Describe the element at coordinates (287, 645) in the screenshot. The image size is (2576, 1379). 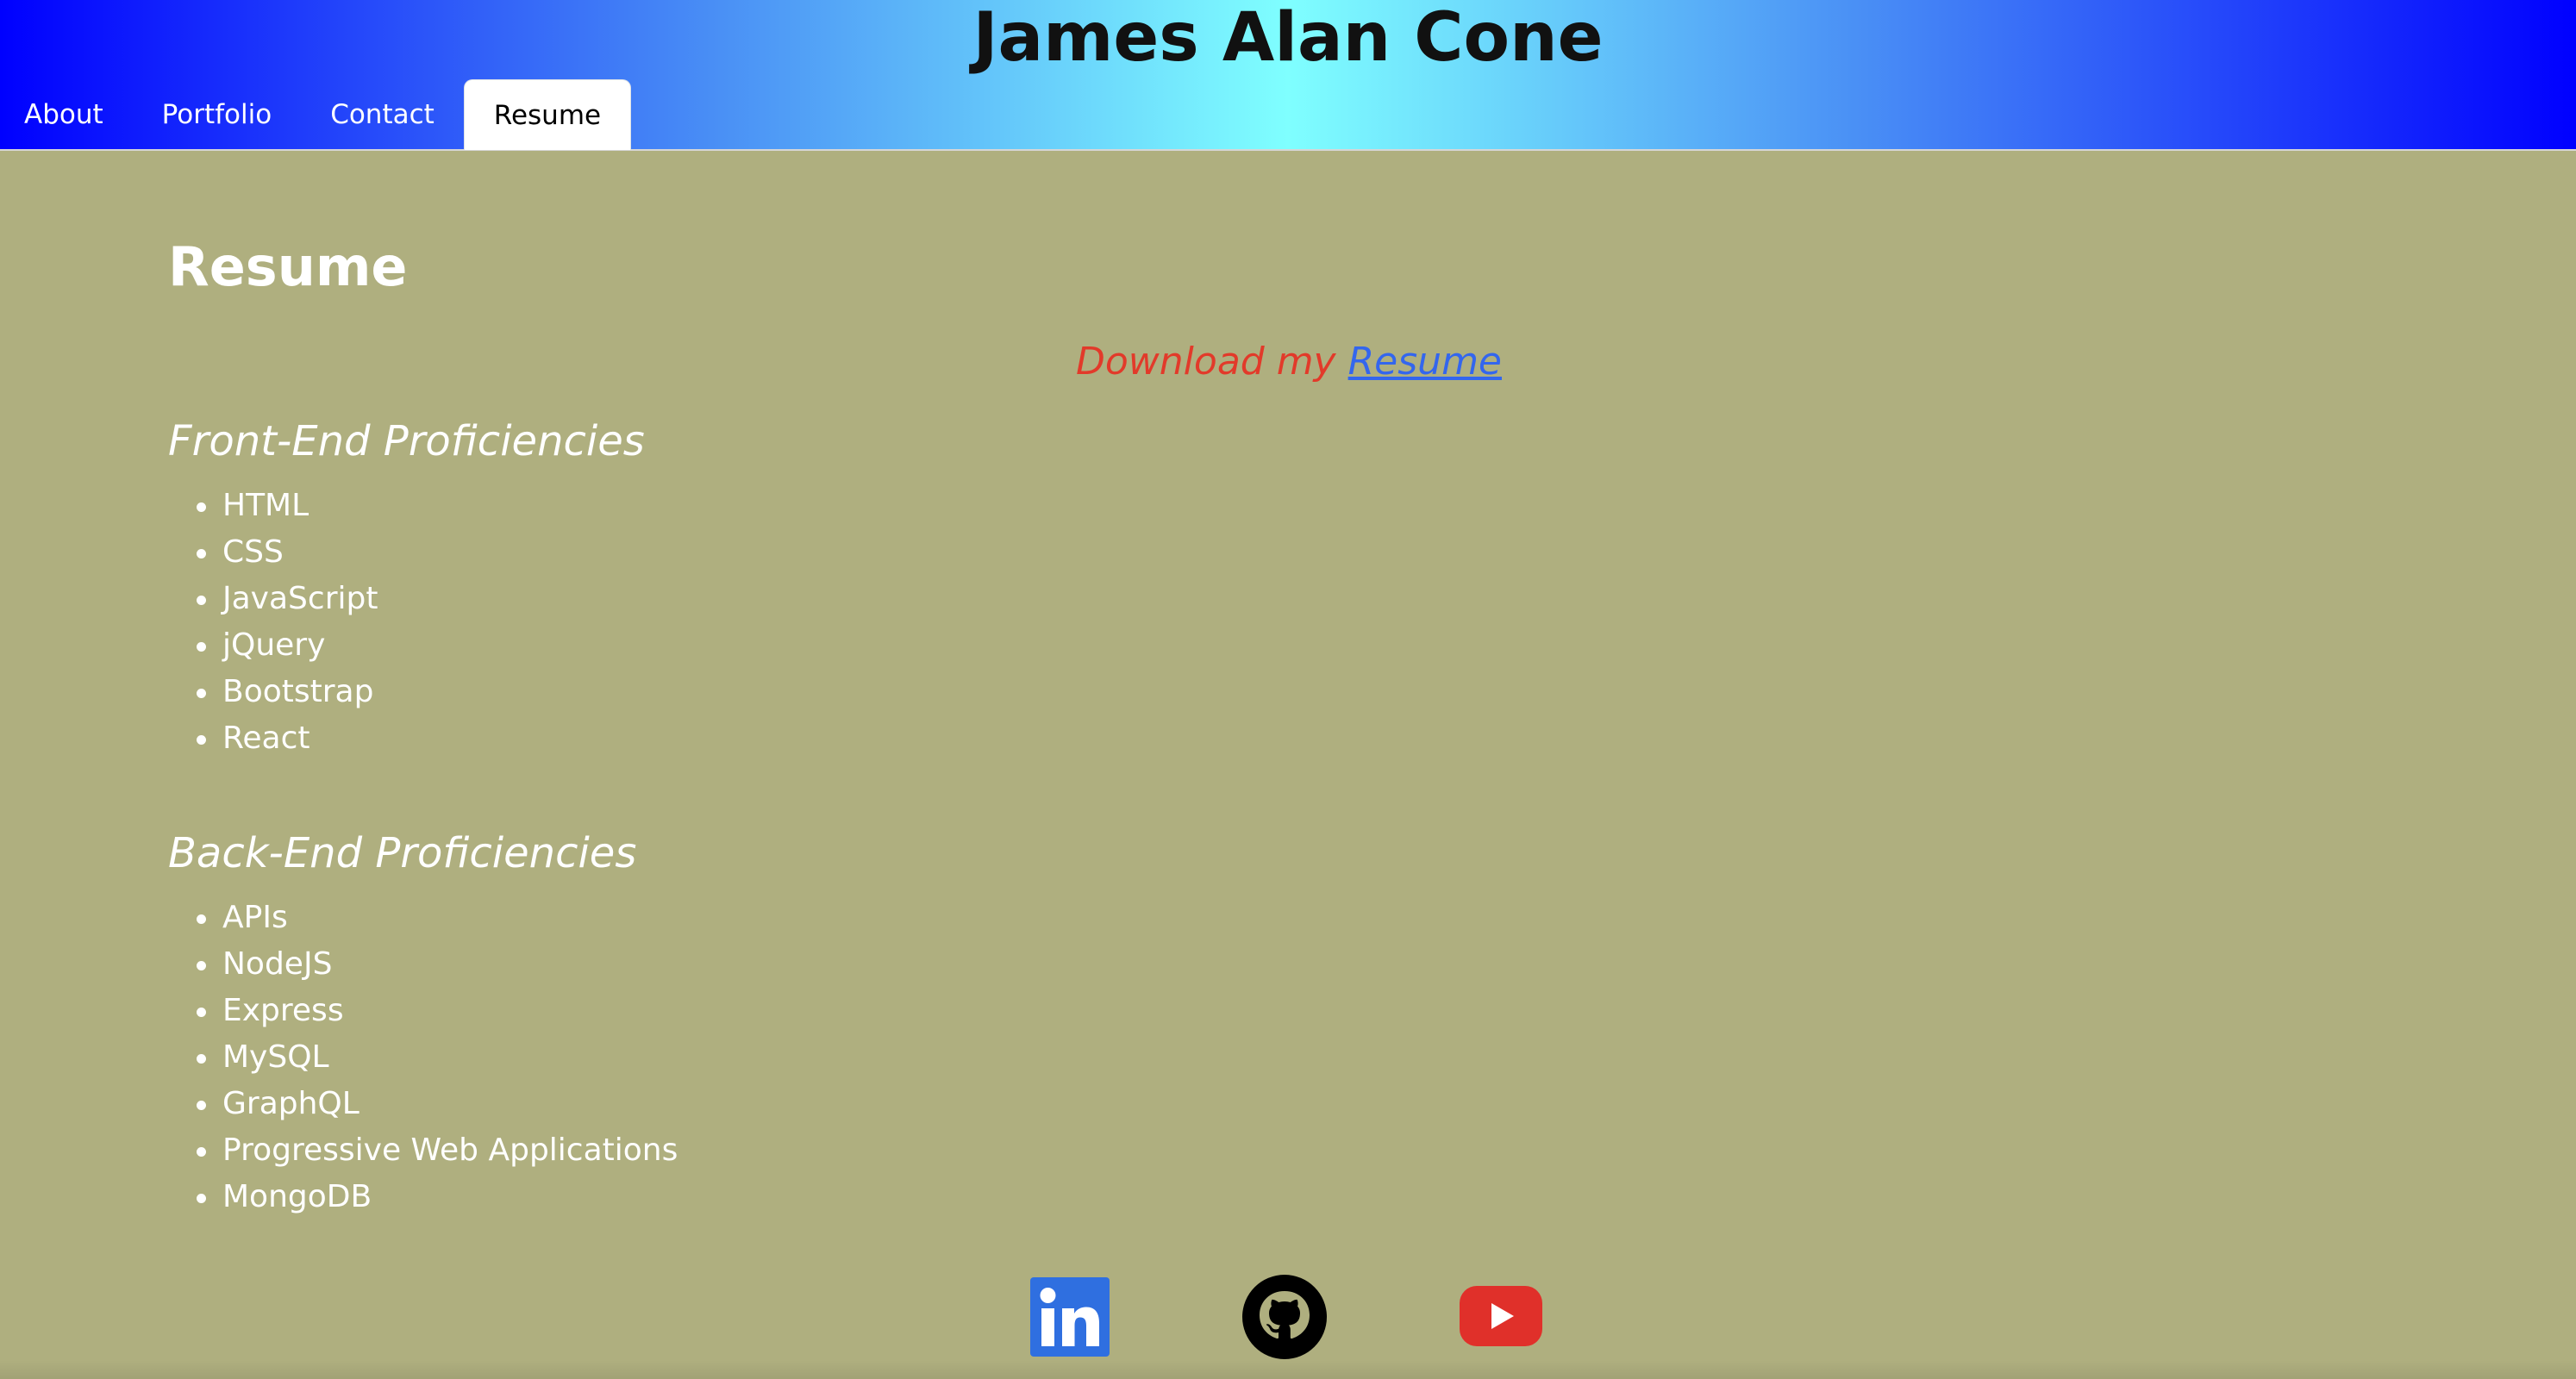
I see `list-item: jQuery` at that location.